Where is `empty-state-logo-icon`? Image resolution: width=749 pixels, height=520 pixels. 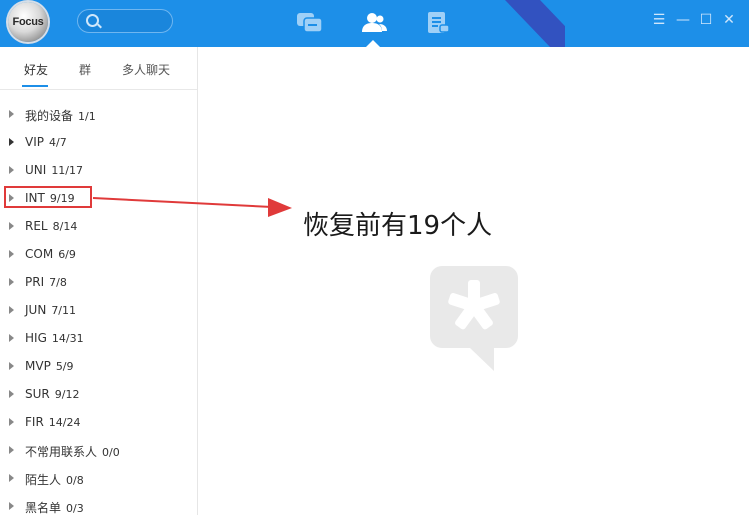
empty-state-logo-icon is located at coordinates (474, 318).